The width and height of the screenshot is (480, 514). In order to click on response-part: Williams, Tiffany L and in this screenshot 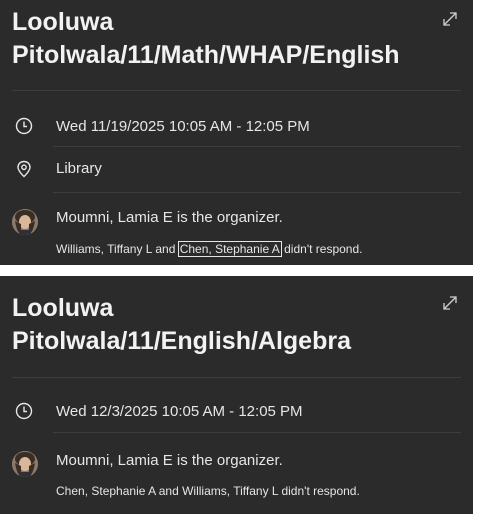, I will do `click(117, 249)`.